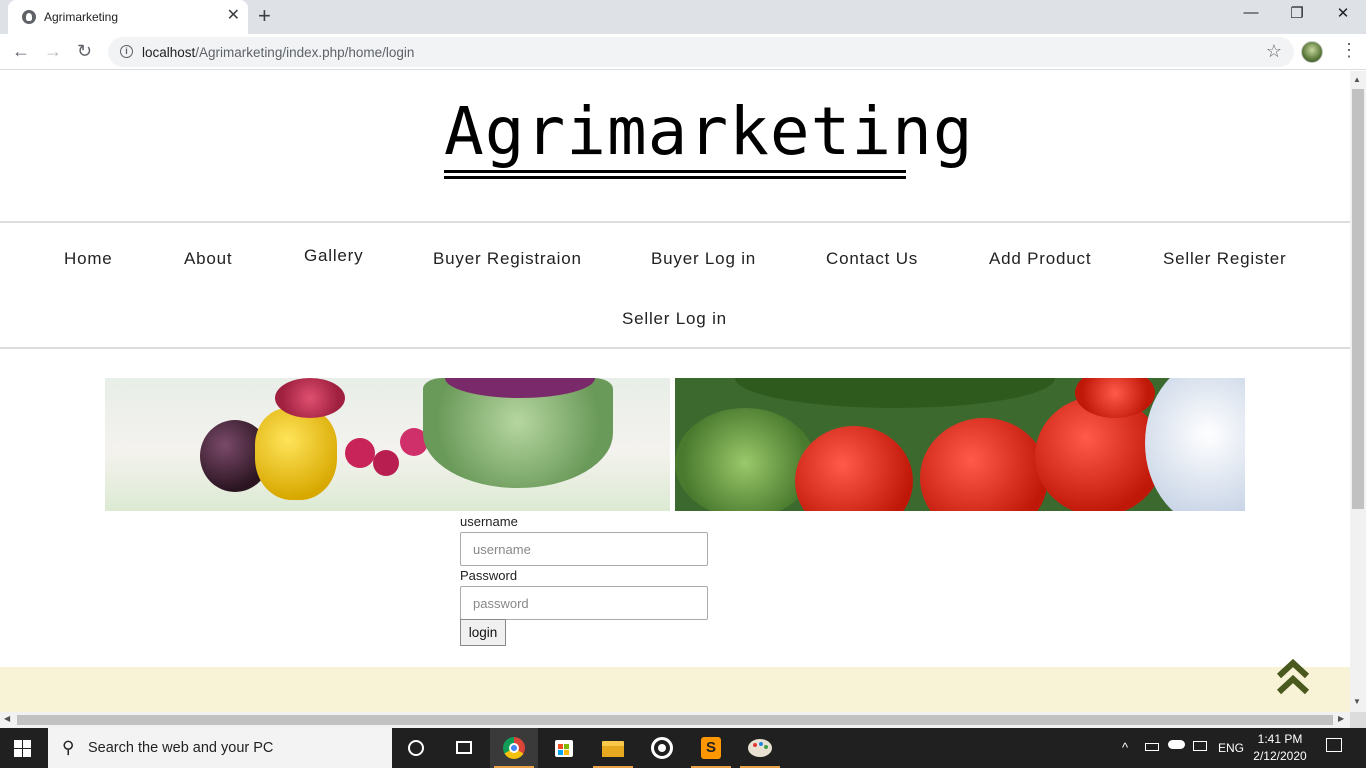  I want to click on footer, so click(675, 689).